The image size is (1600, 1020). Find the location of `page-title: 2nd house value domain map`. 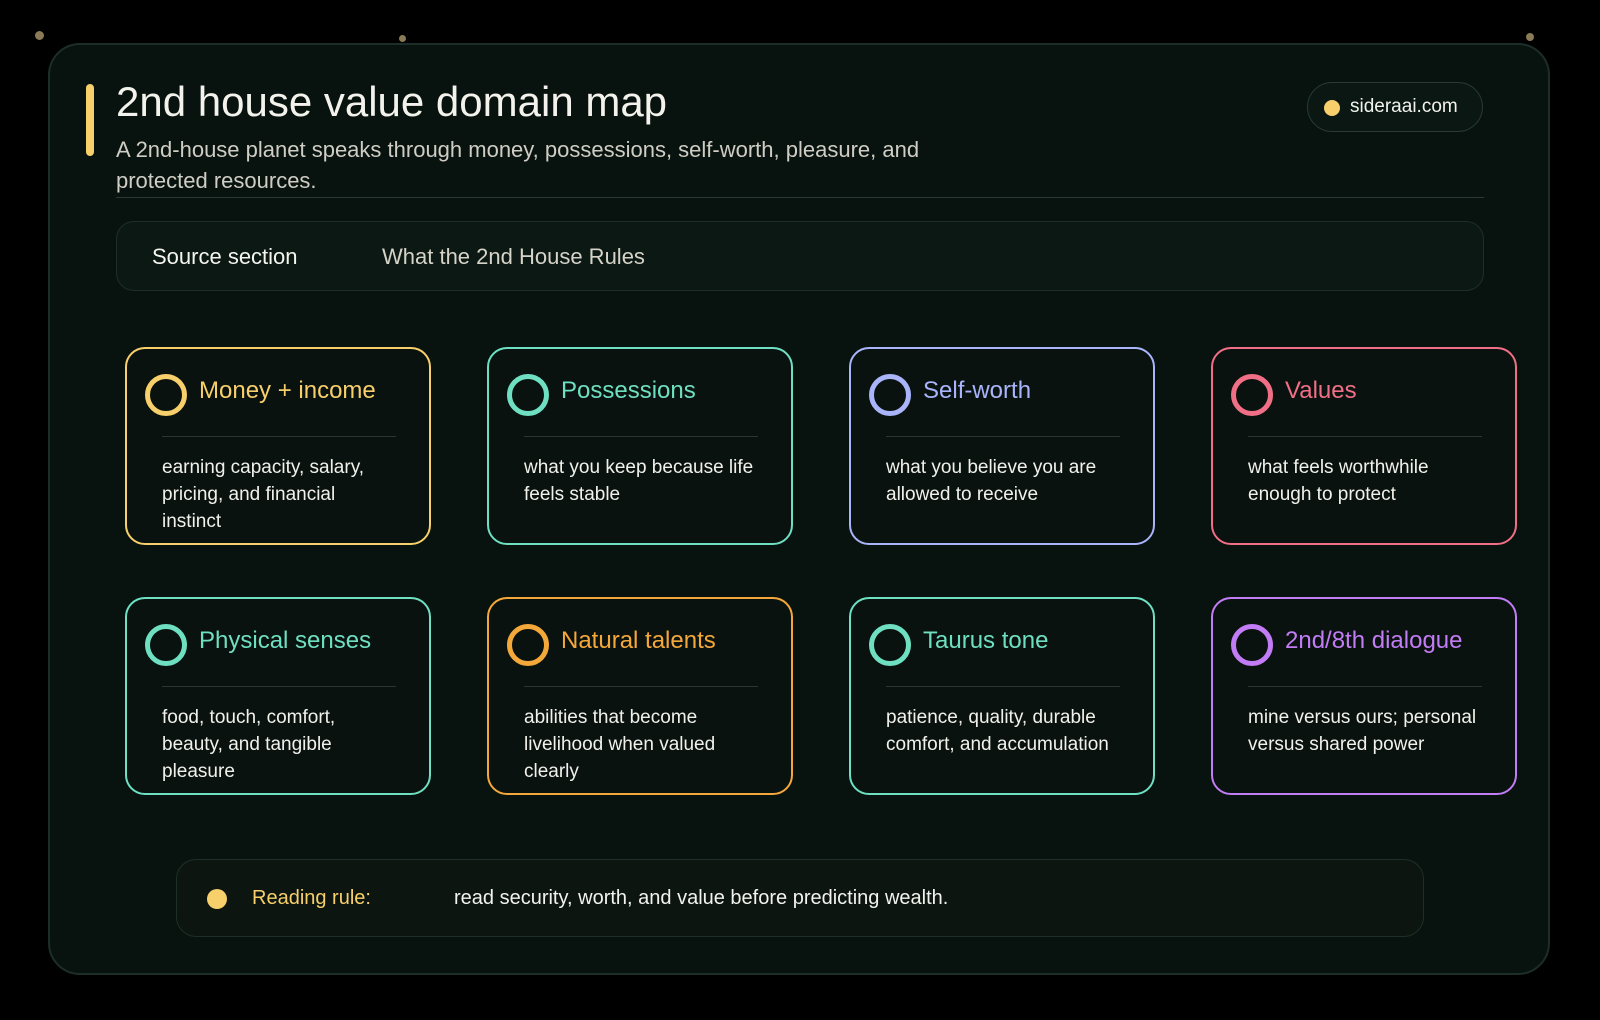

page-title: 2nd house value domain map is located at coordinates (392, 101).